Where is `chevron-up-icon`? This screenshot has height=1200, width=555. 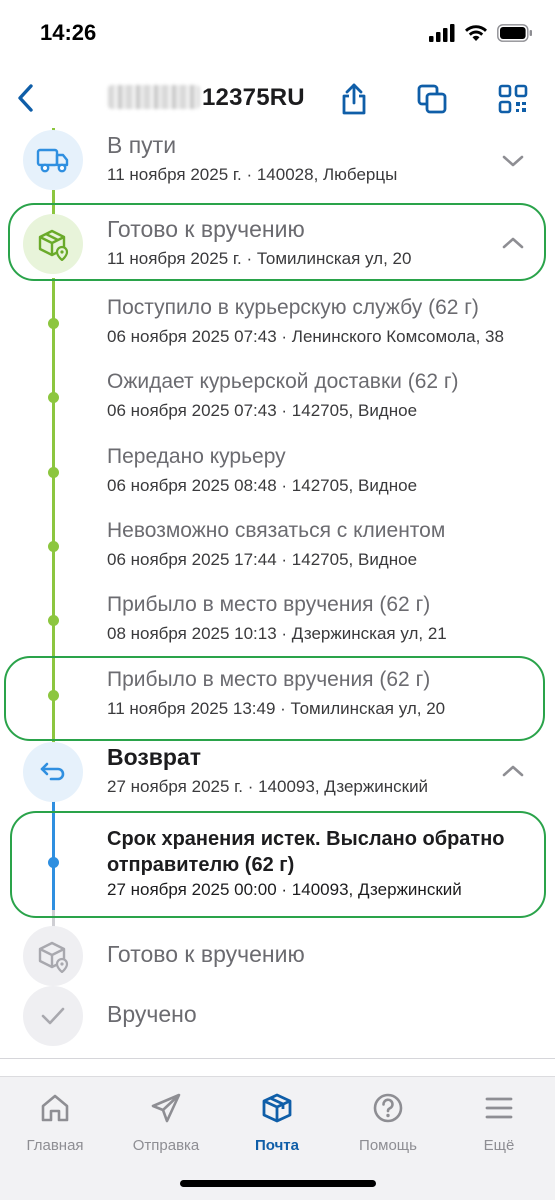
chevron-up-icon is located at coordinates (513, 771).